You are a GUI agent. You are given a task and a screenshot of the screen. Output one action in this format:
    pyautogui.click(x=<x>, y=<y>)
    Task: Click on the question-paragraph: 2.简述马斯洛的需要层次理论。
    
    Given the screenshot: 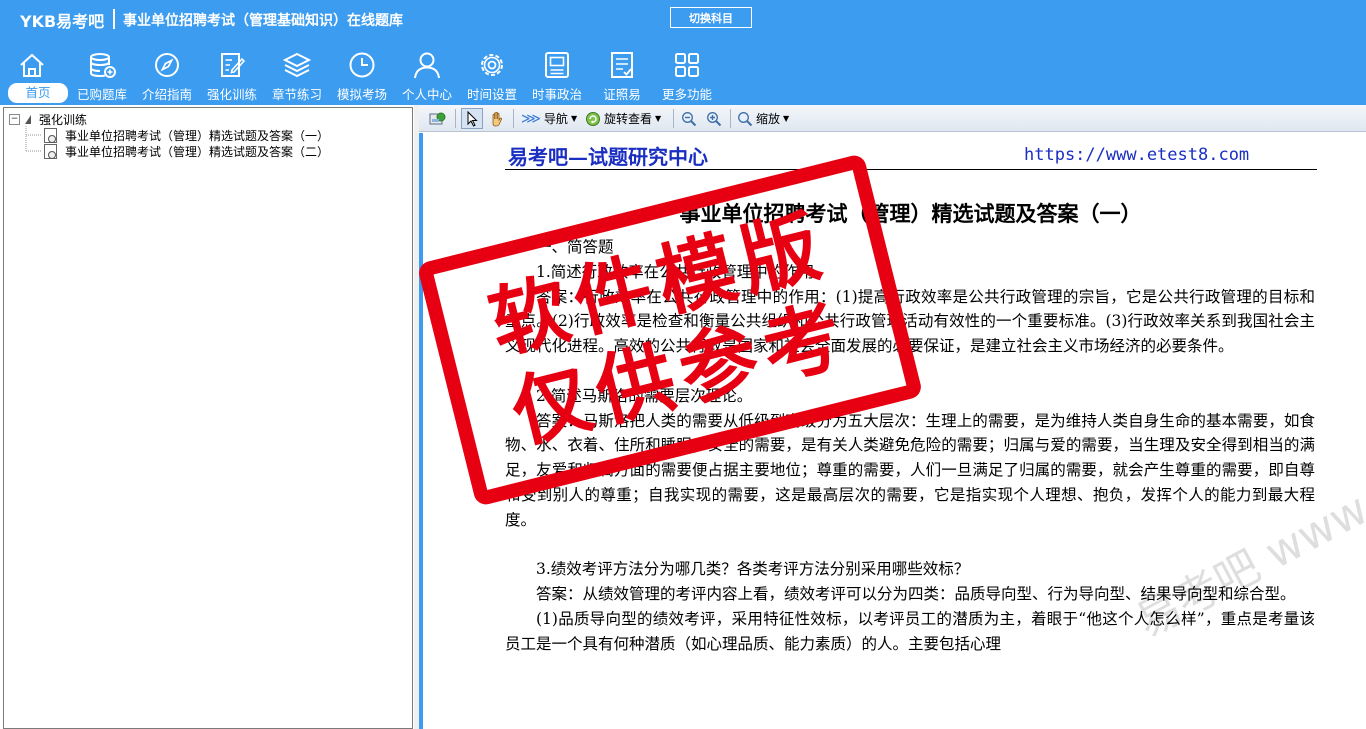 What is the action you would take?
    pyautogui.click(x=644, y=395)
    